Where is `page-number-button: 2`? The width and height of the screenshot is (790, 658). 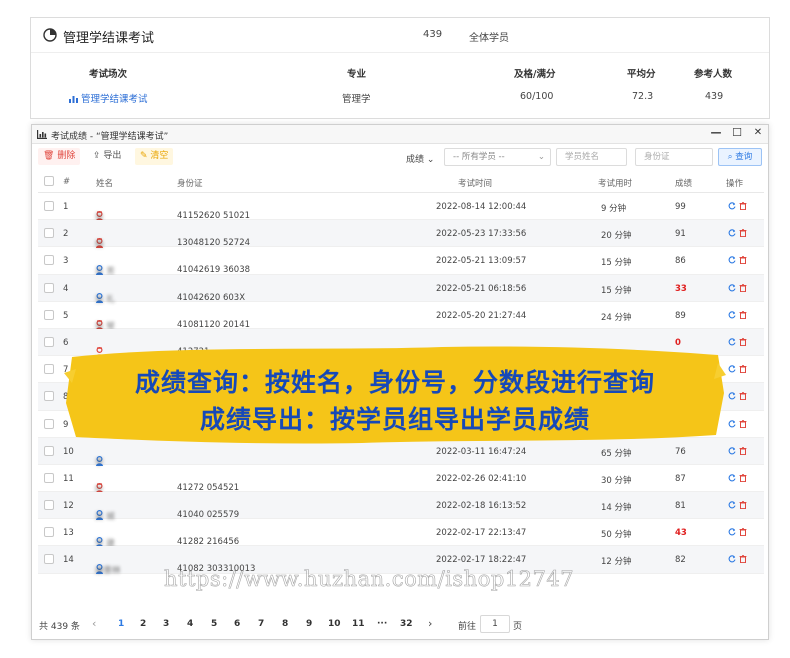
page-number-button: 2 is located at coordinates (143, 624).